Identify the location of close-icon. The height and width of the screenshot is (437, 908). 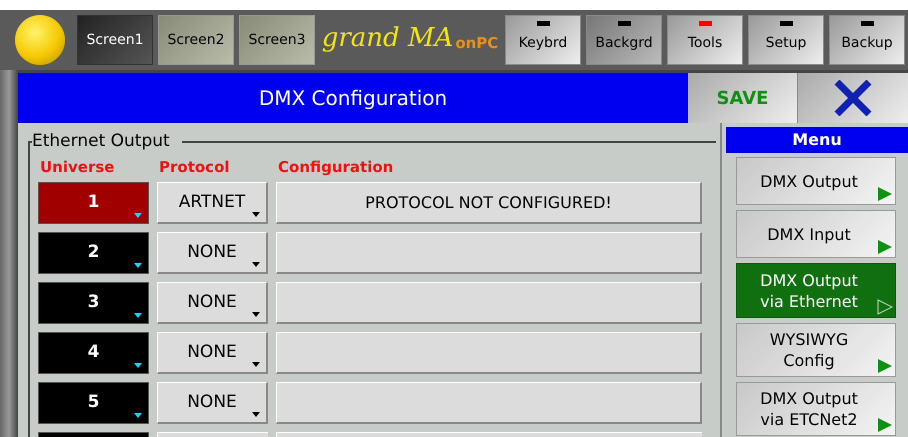
(853, 98).